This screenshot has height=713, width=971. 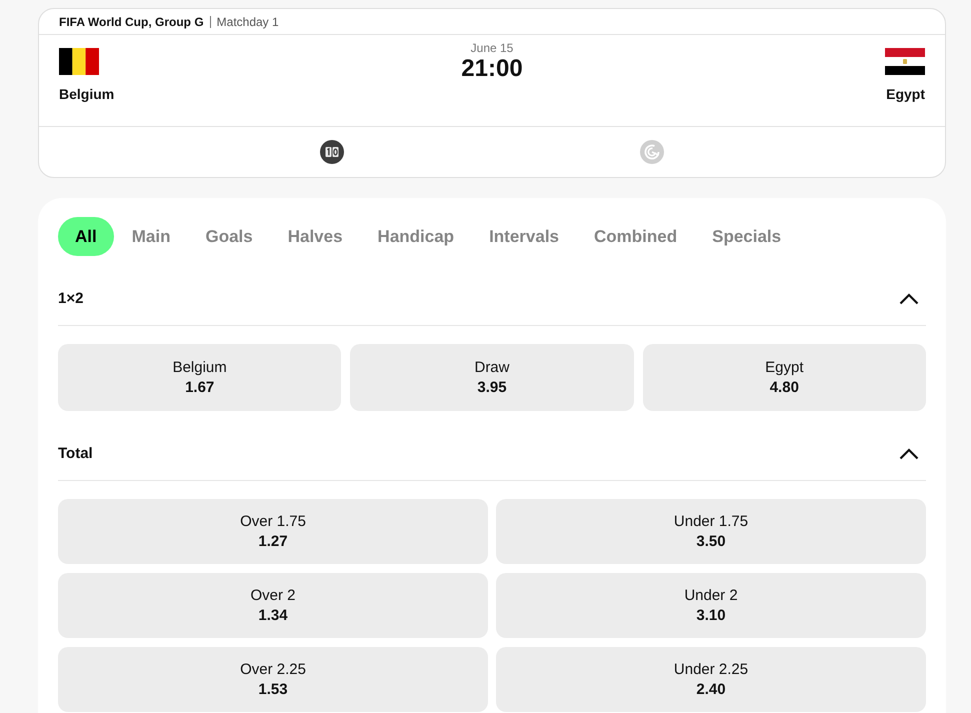 I want to click on odds-button: Under 2.25 2.40, so click(x=711, y=679).